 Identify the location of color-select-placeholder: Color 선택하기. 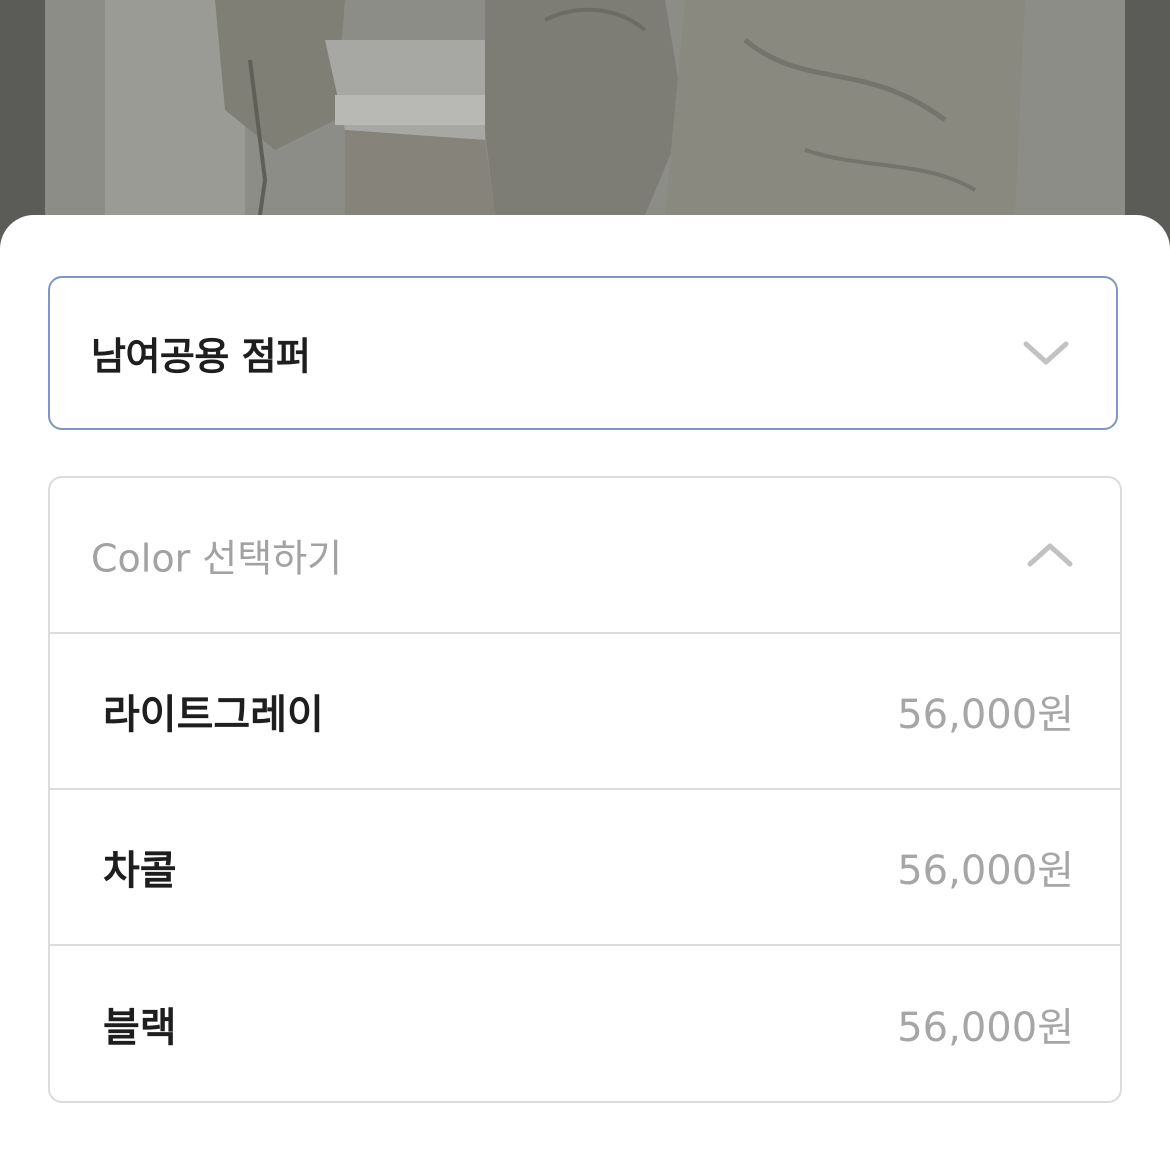
(217, 558).